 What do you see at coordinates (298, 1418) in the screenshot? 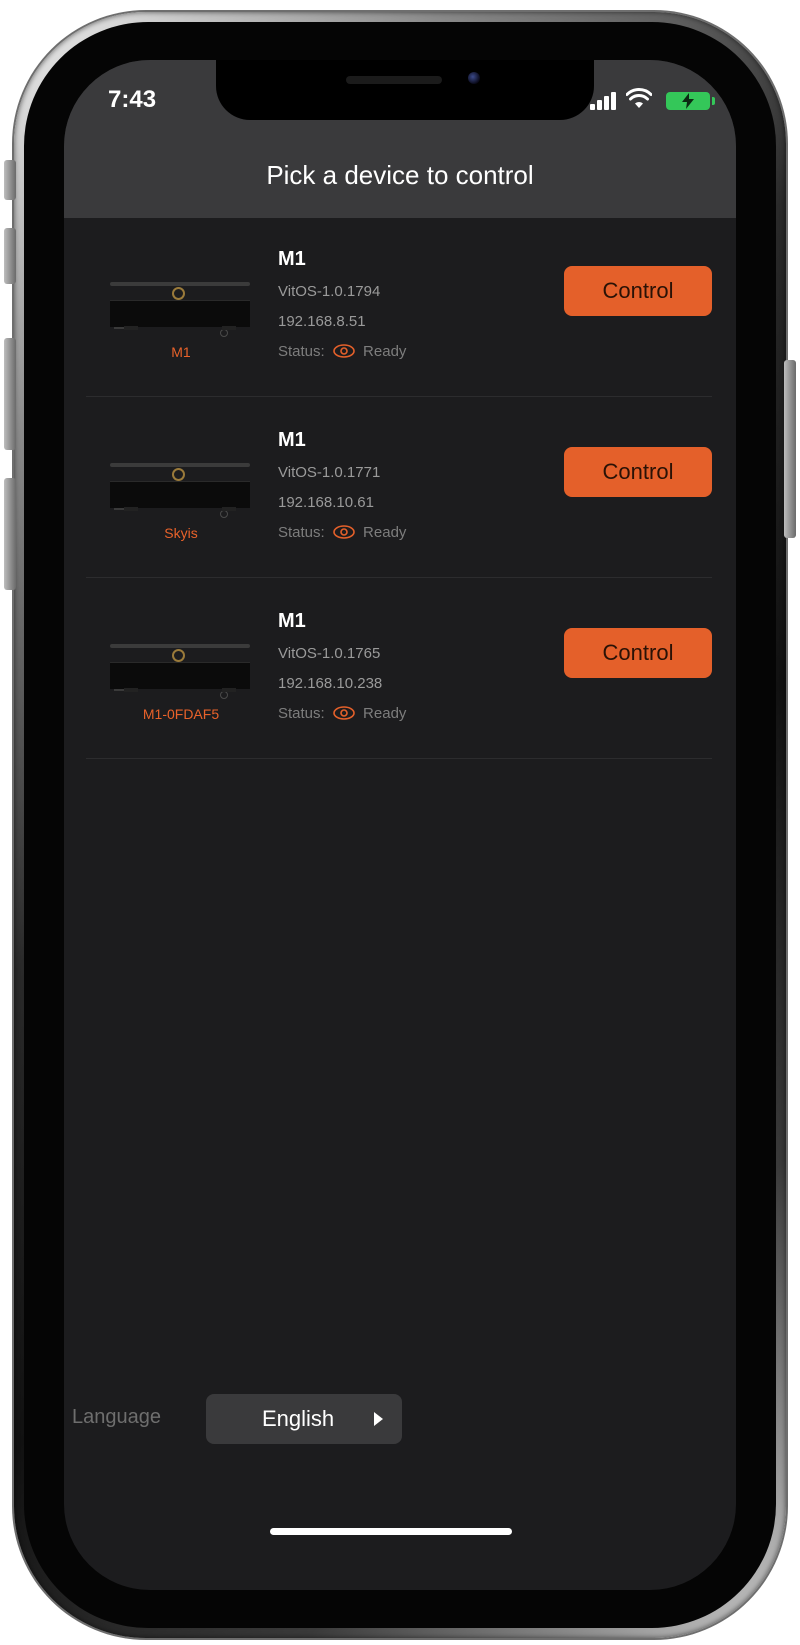
I see `language-value: English` at bounding box center [298, 1418].